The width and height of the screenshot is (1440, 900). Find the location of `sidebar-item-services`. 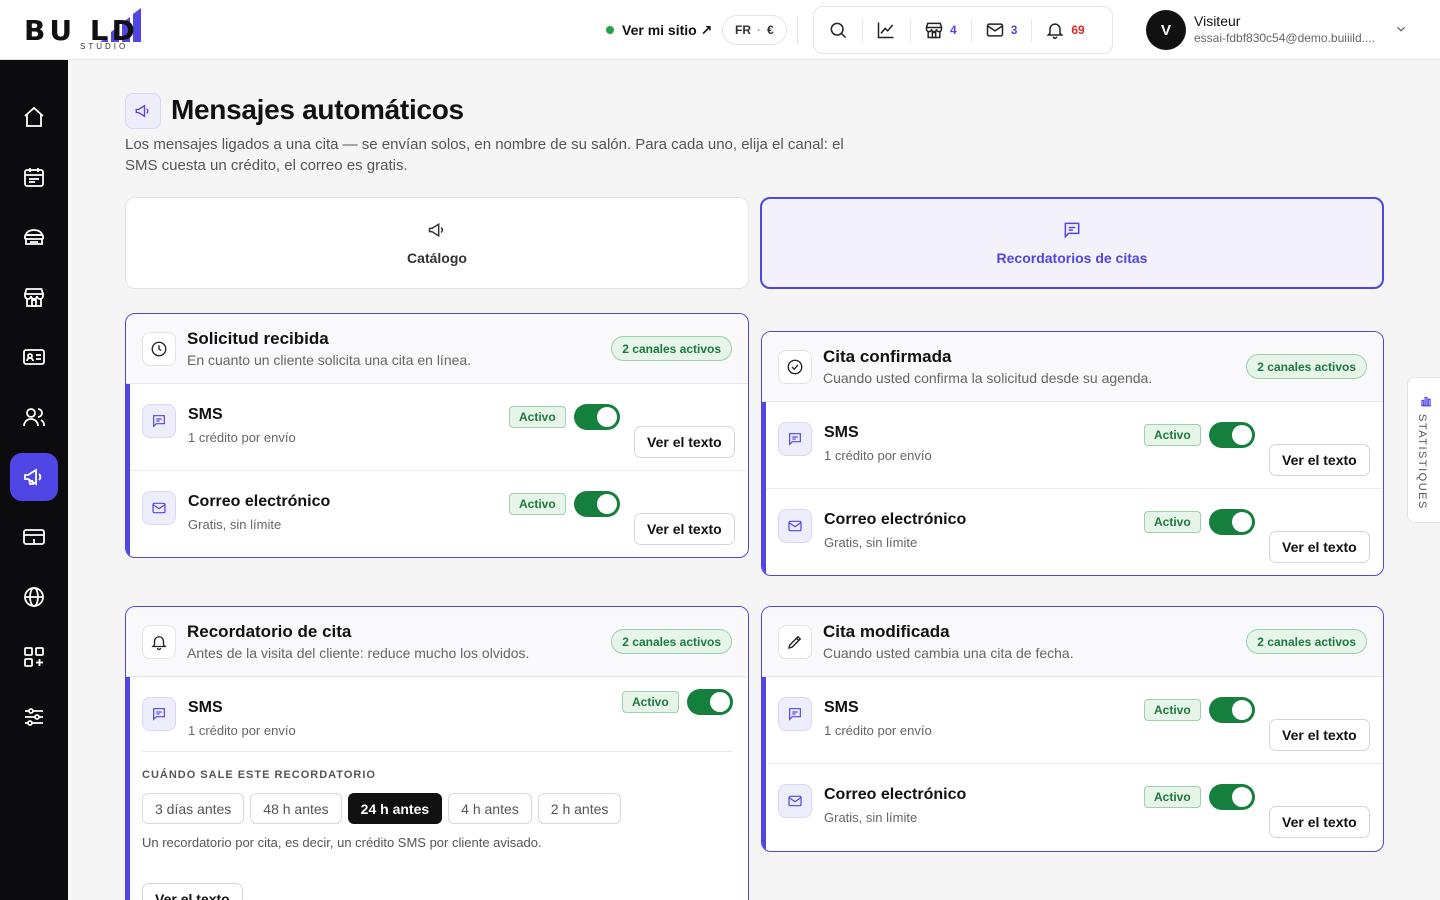

sidebar-item-services is located at coordinates (34, 237).